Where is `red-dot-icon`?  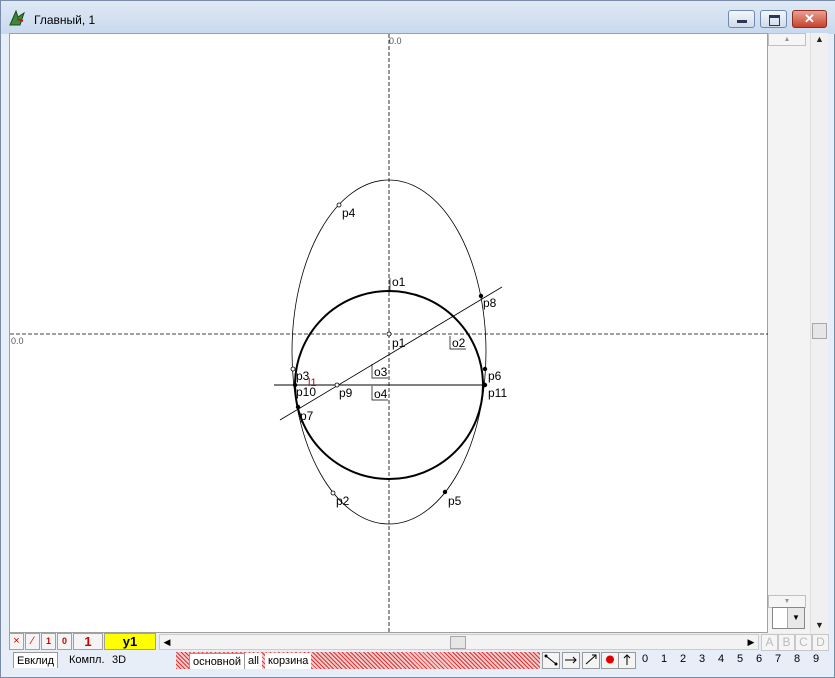
red-dot-icon is located at coordinates (610, 659).